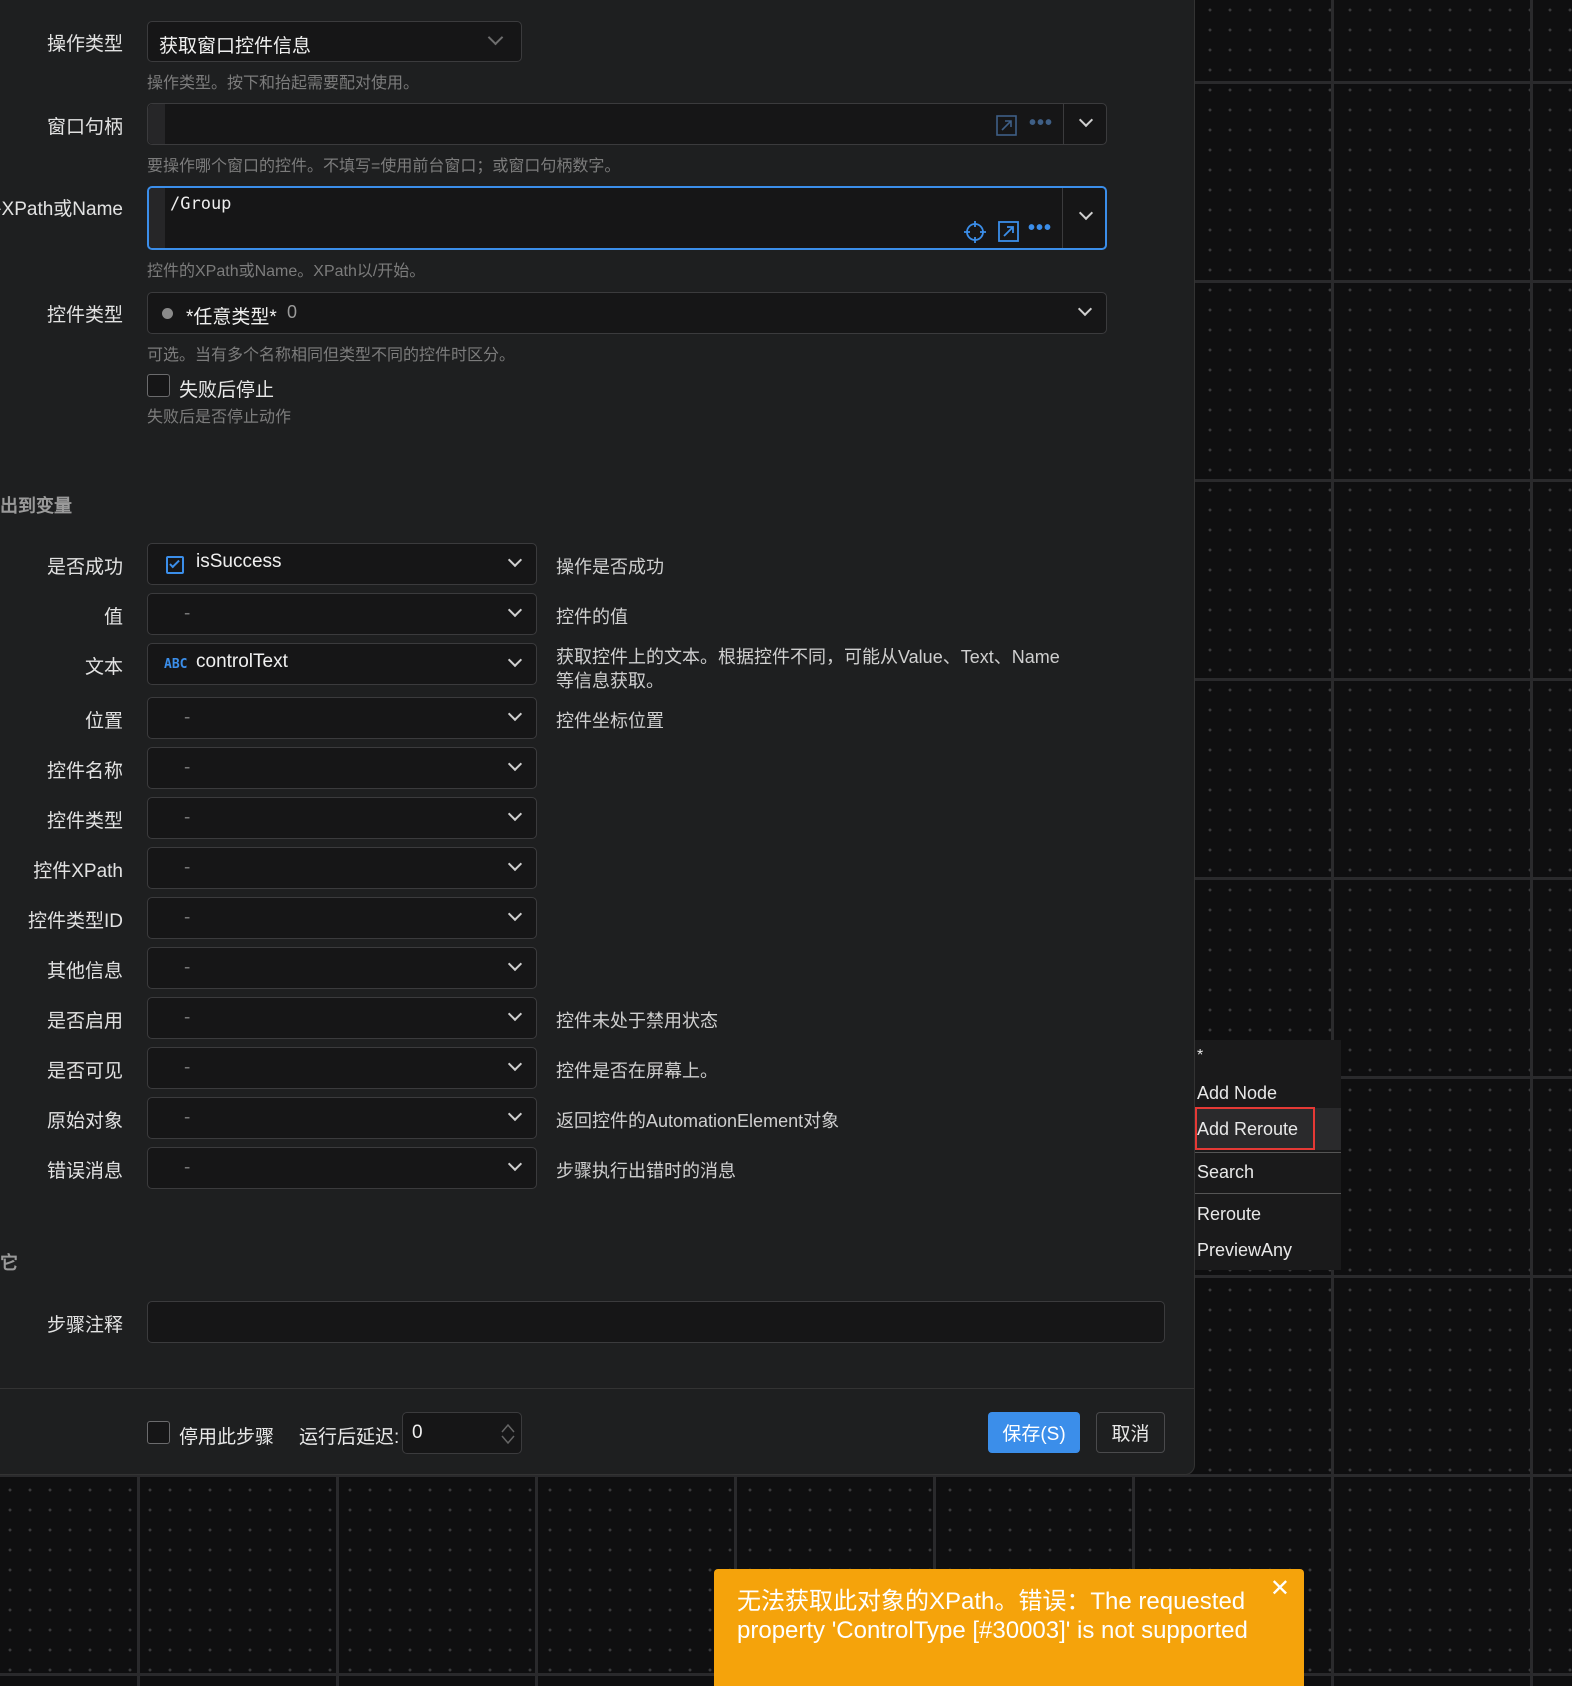 This screenshot has height=1686, width=1572. Describe the element at coordinates (1229, 1214) in the screenshot. I see `menu-item-reroute: Reroute` at that location.